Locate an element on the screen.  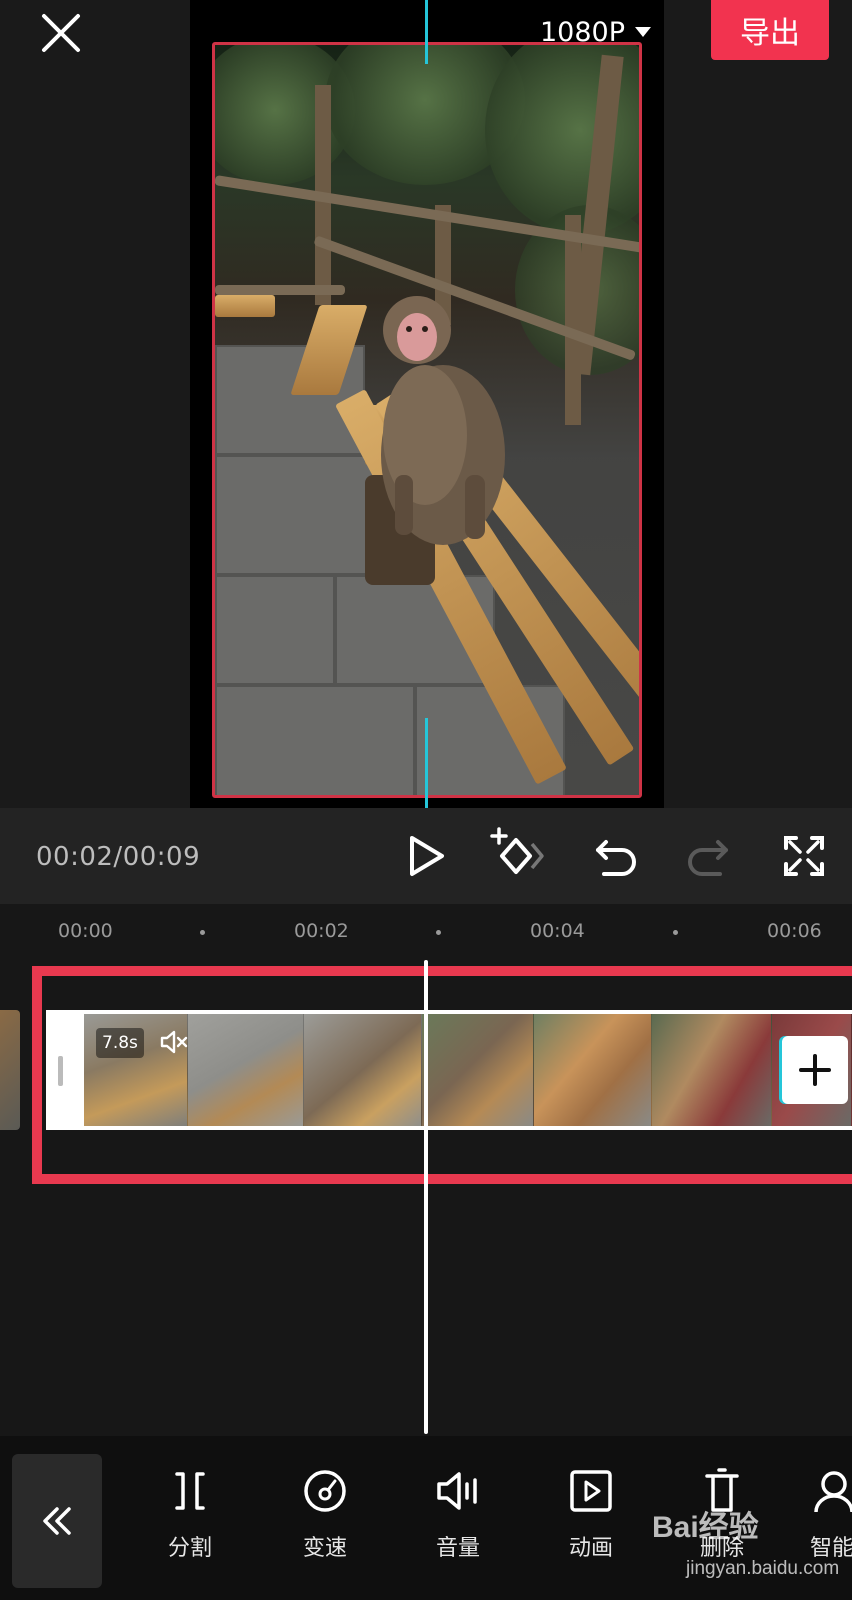
animation-icon is located at coordinates (591, 1491).